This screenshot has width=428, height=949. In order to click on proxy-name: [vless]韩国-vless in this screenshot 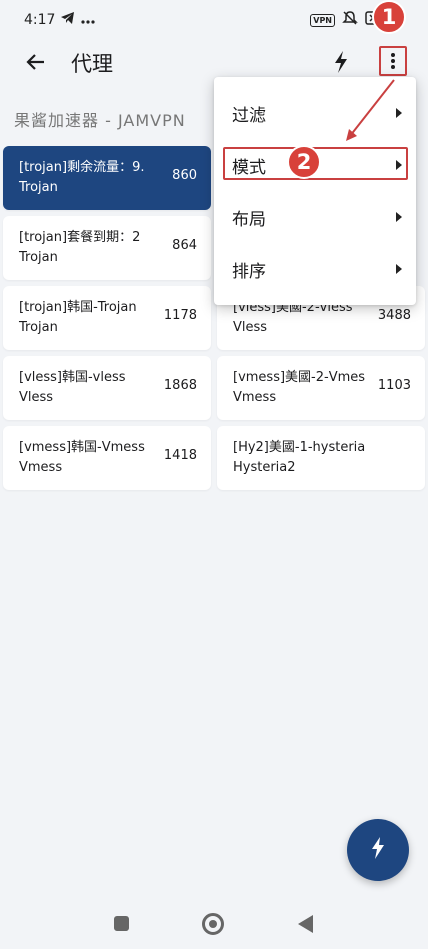, I will do `click(72, 377)`.